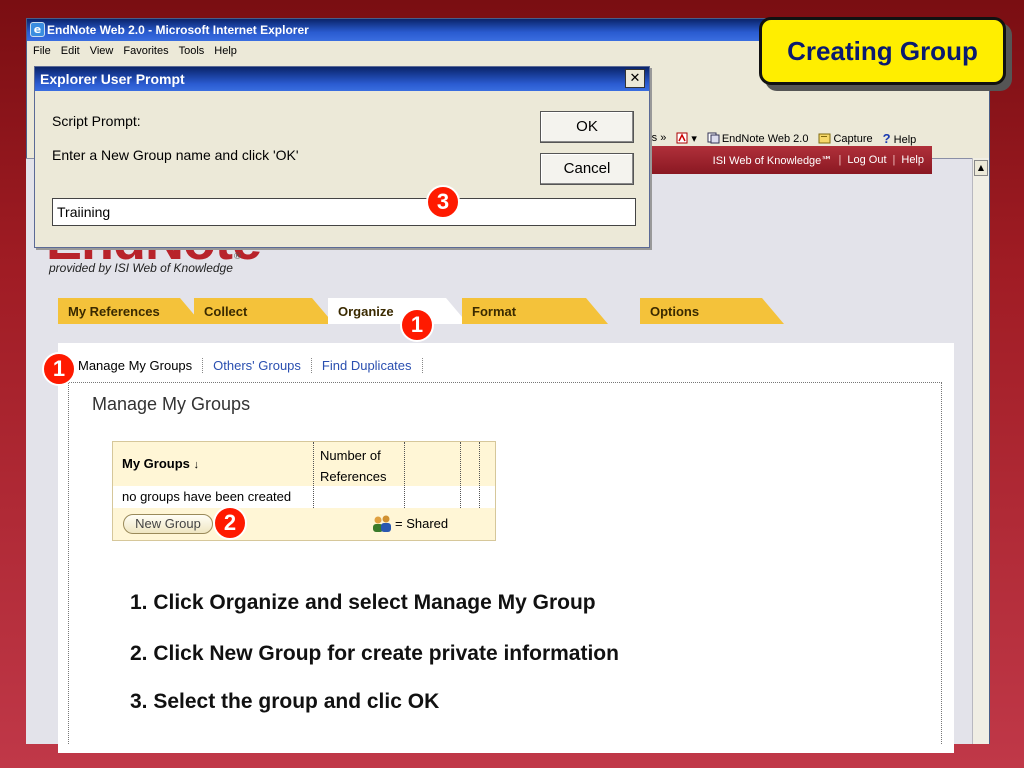  Describe the element at coordinates (196, 465) in the screenshot. I see `sort-arrow-icon: ↓` at that location.